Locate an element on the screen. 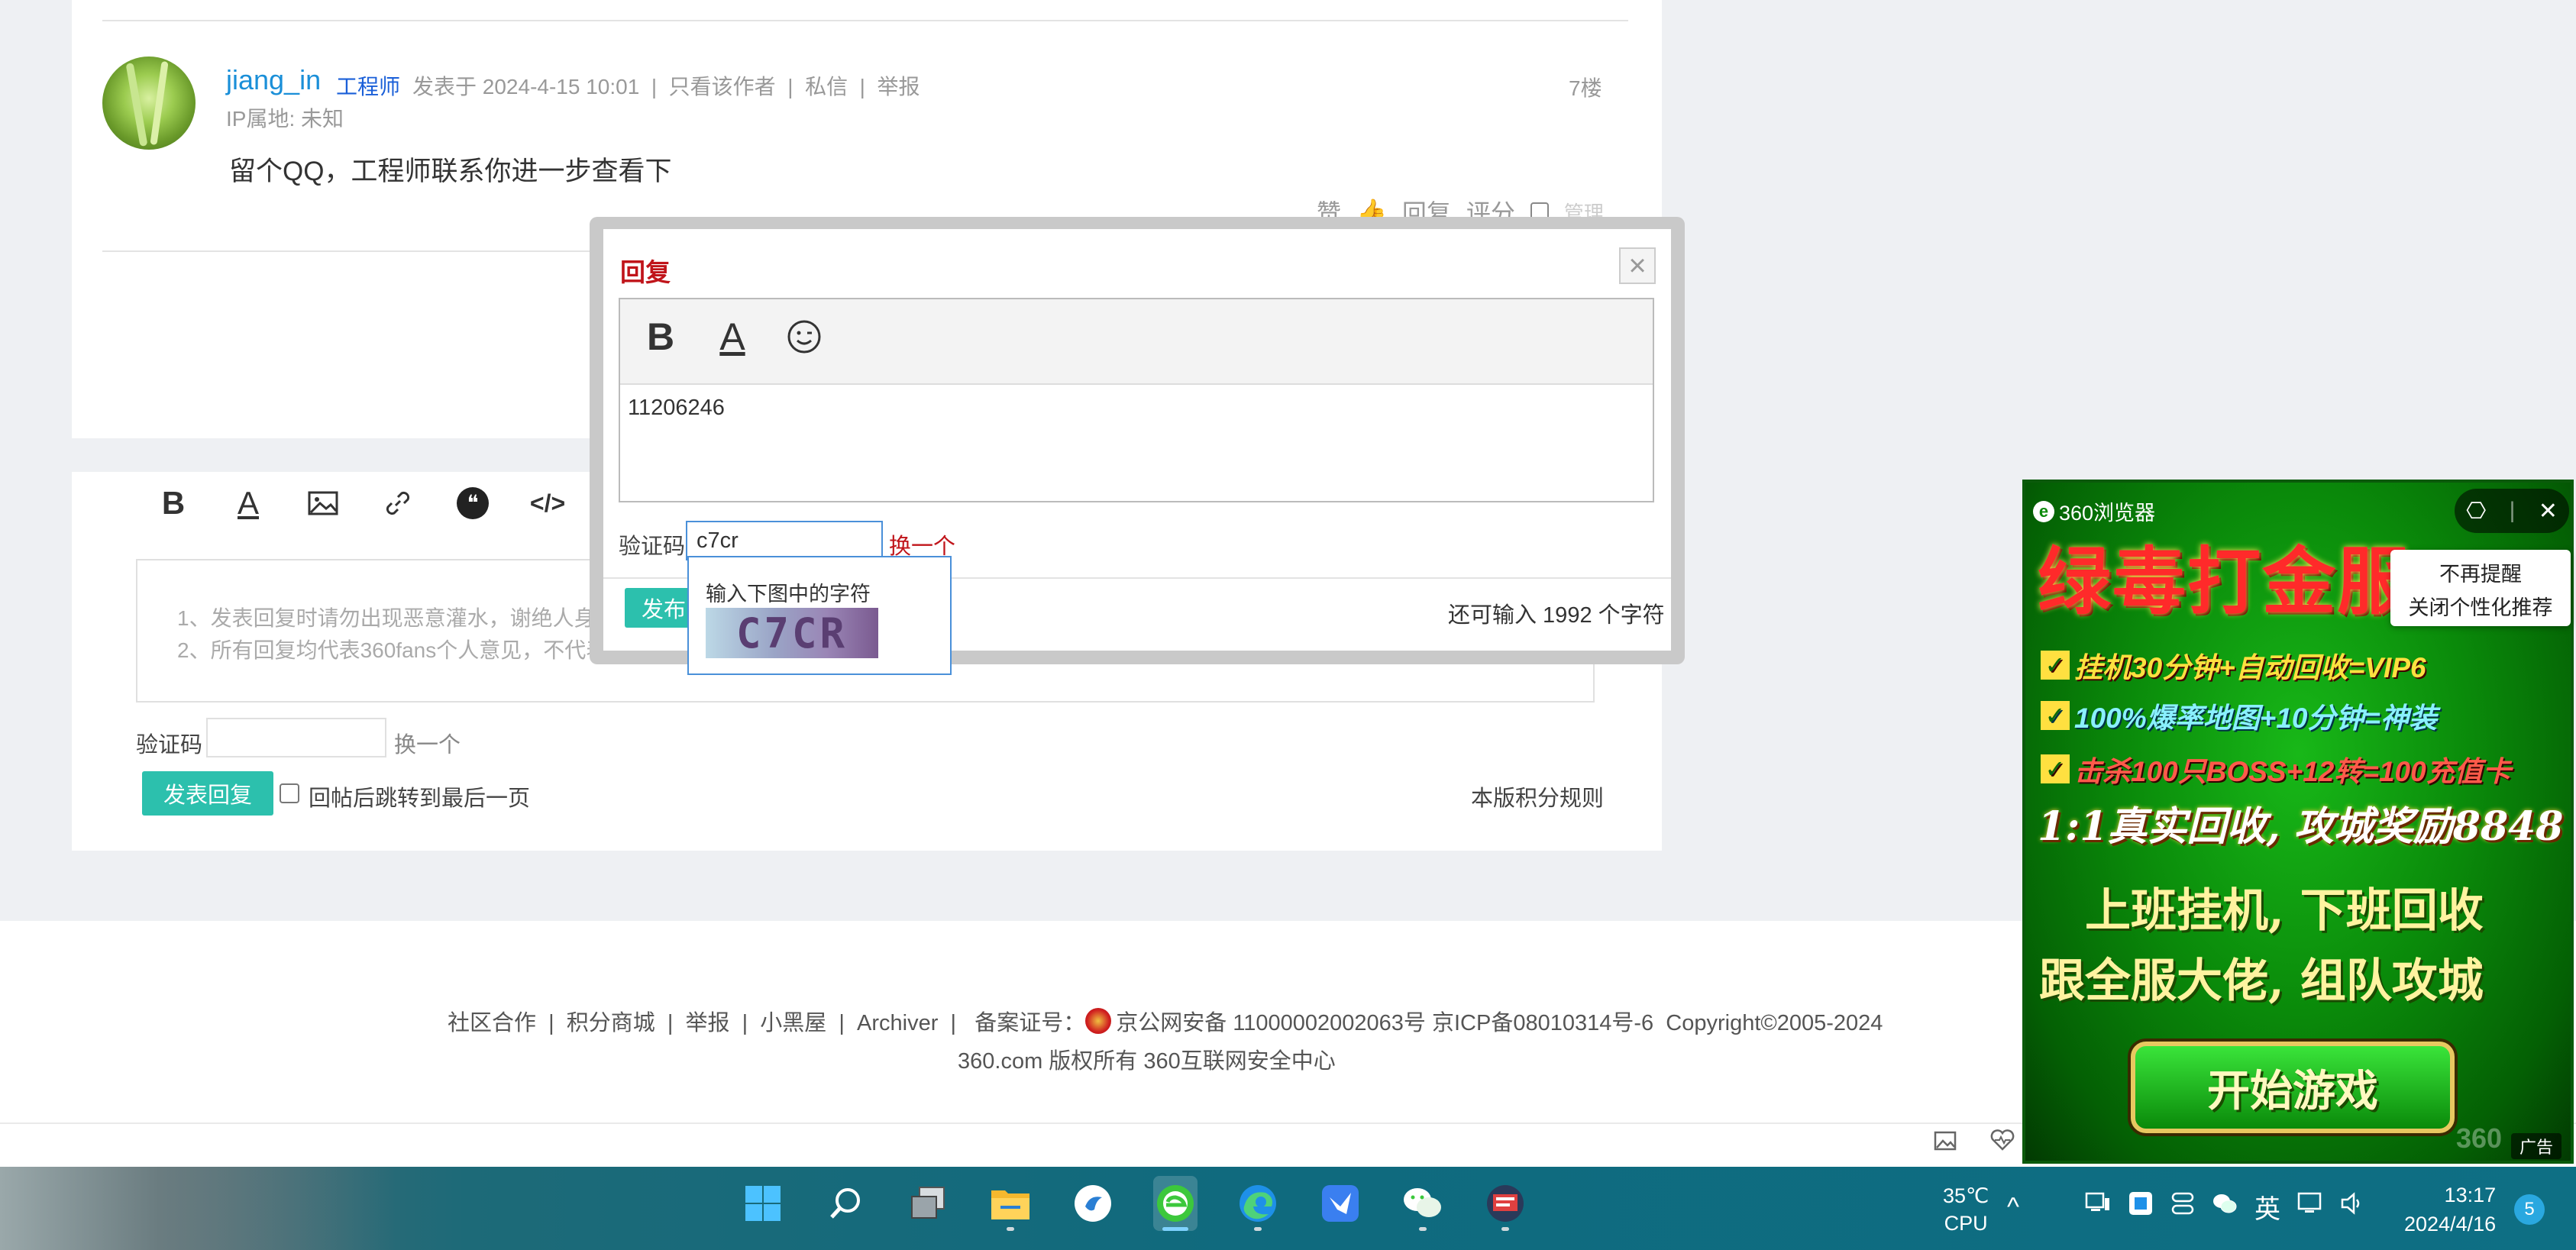  captcha-image: C7CR is located at coordinates (792, 633).